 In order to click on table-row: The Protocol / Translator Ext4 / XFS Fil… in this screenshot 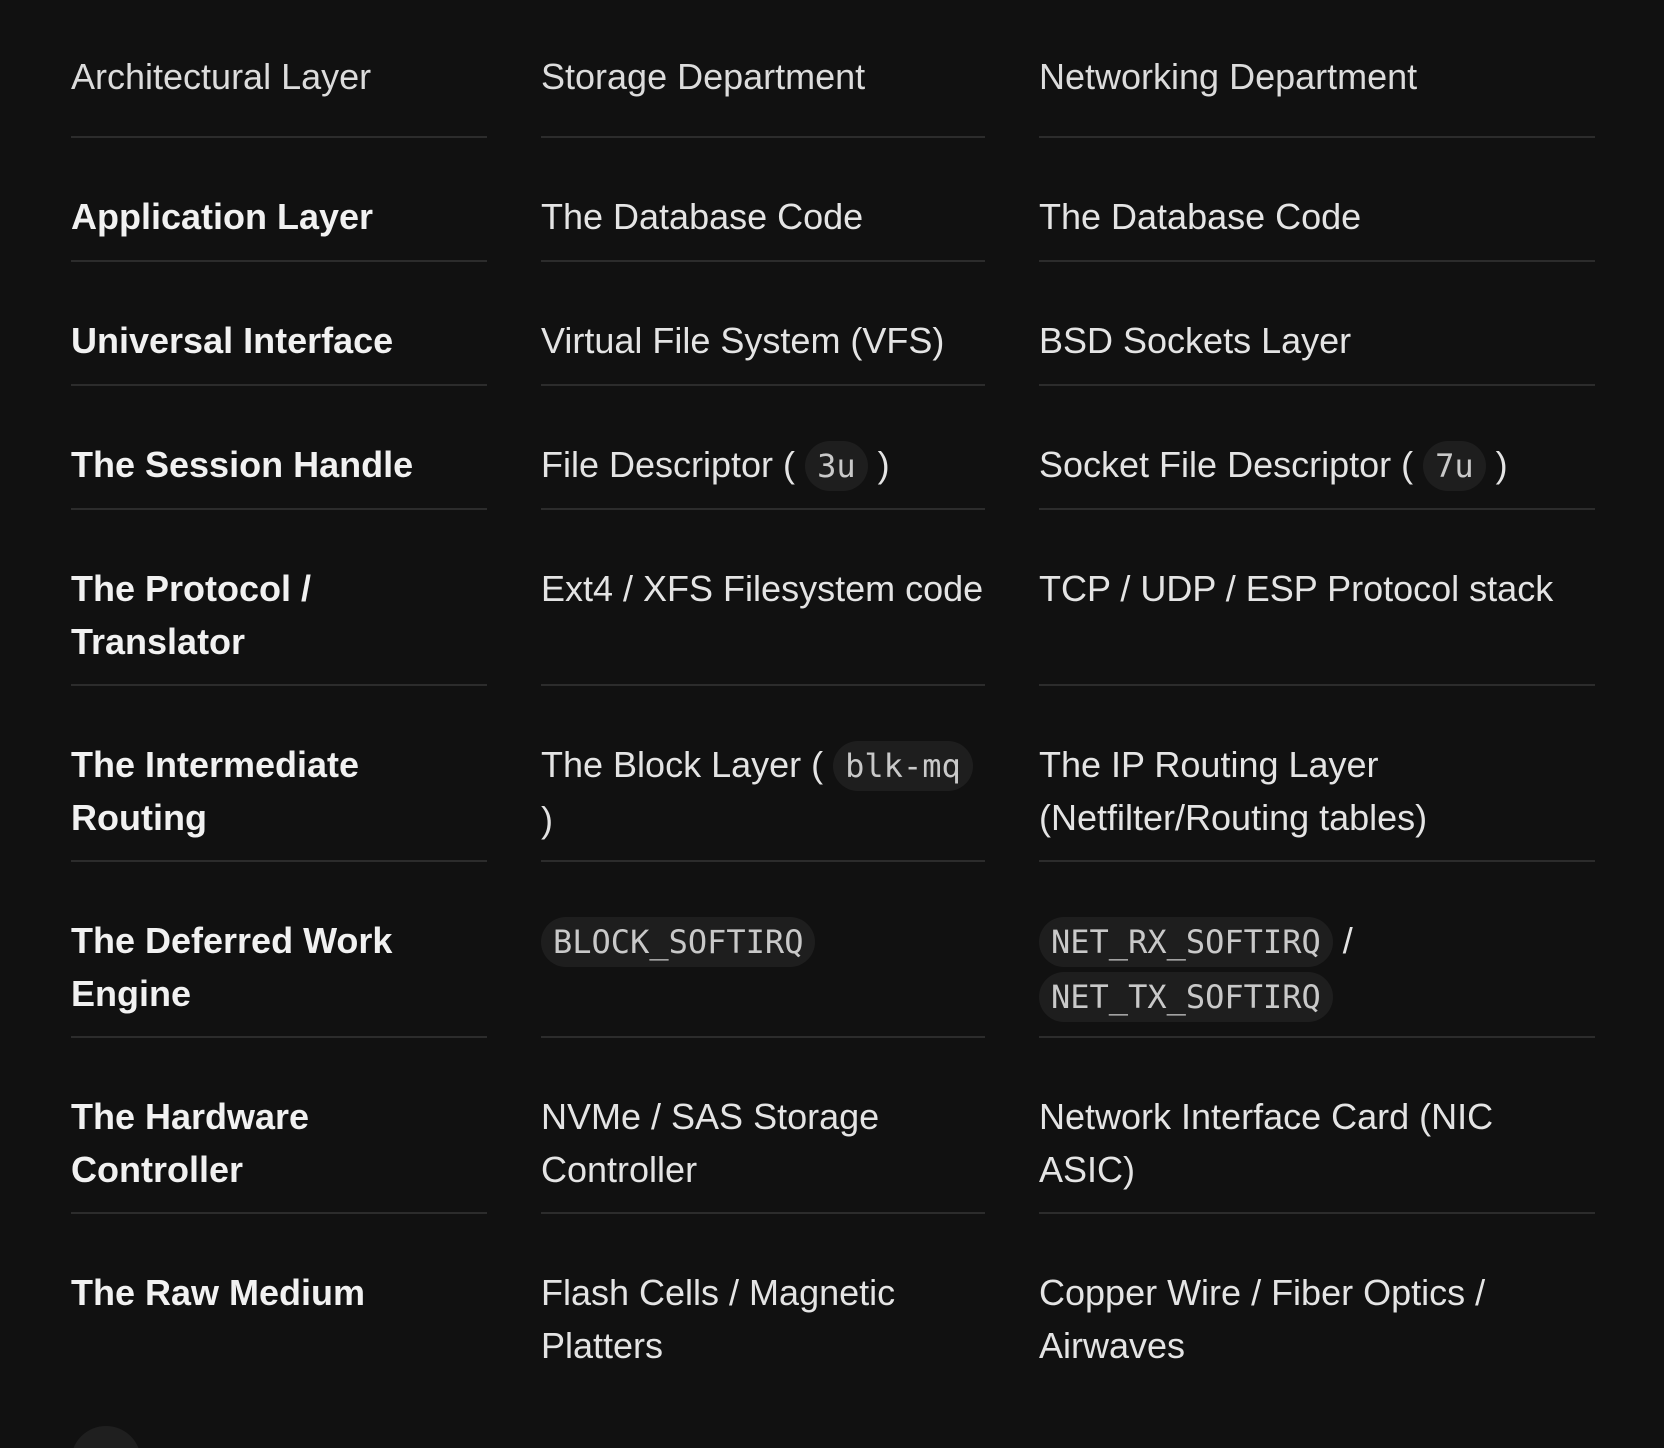, I will do `click(833, 598)`.